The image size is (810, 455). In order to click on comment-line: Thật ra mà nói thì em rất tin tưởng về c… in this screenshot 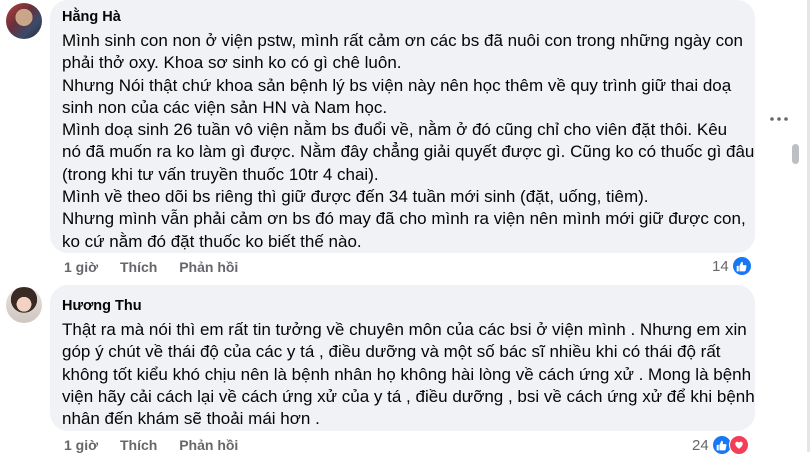, I will do `click(404, 329)`.